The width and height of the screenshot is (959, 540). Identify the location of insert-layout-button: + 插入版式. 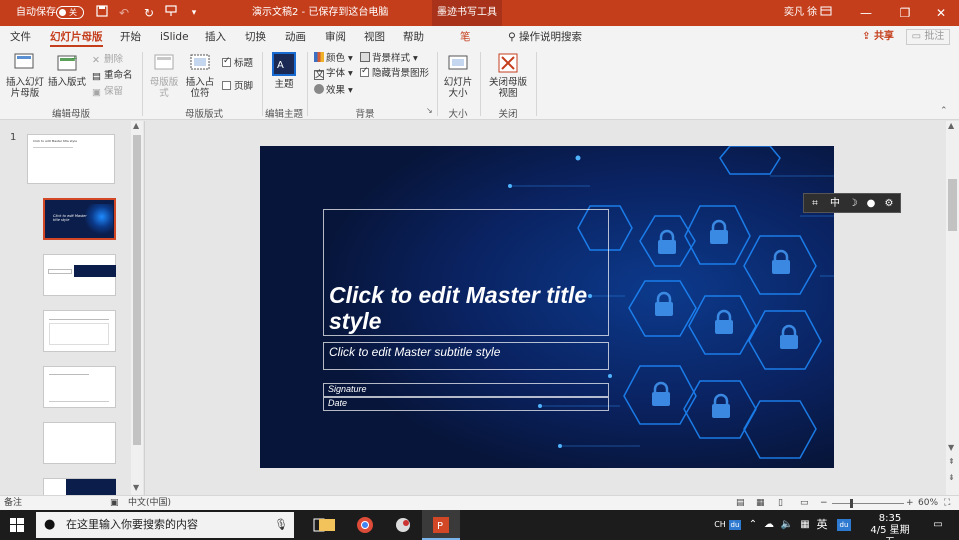
(67, 70).